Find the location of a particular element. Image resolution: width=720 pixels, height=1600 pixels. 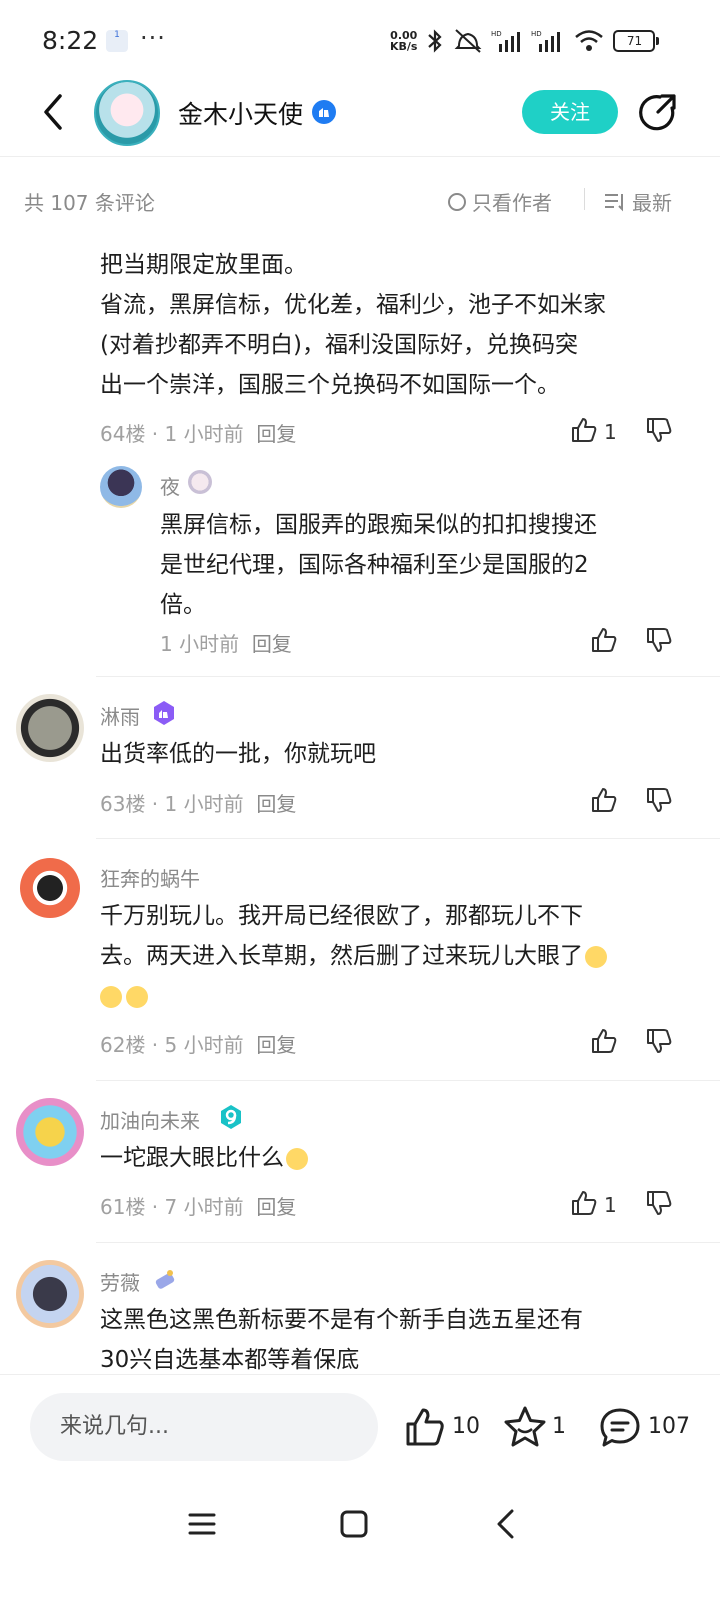

comment-line: 这黑色这黑色新标要不是有个新手自选五星还有 is located at coordinates (341, 1320).